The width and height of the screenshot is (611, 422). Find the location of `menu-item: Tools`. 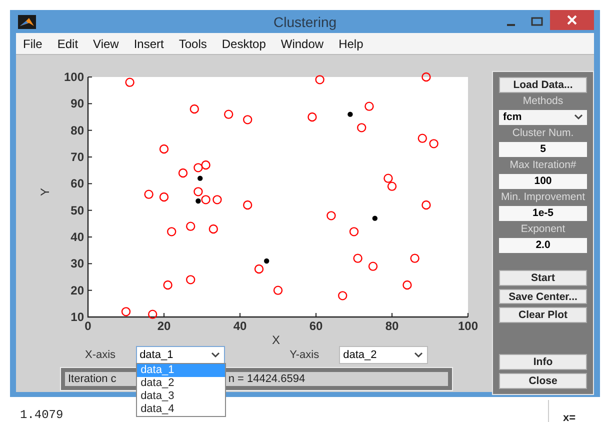

menu-item: Tools is located at coordinates (193, 43).